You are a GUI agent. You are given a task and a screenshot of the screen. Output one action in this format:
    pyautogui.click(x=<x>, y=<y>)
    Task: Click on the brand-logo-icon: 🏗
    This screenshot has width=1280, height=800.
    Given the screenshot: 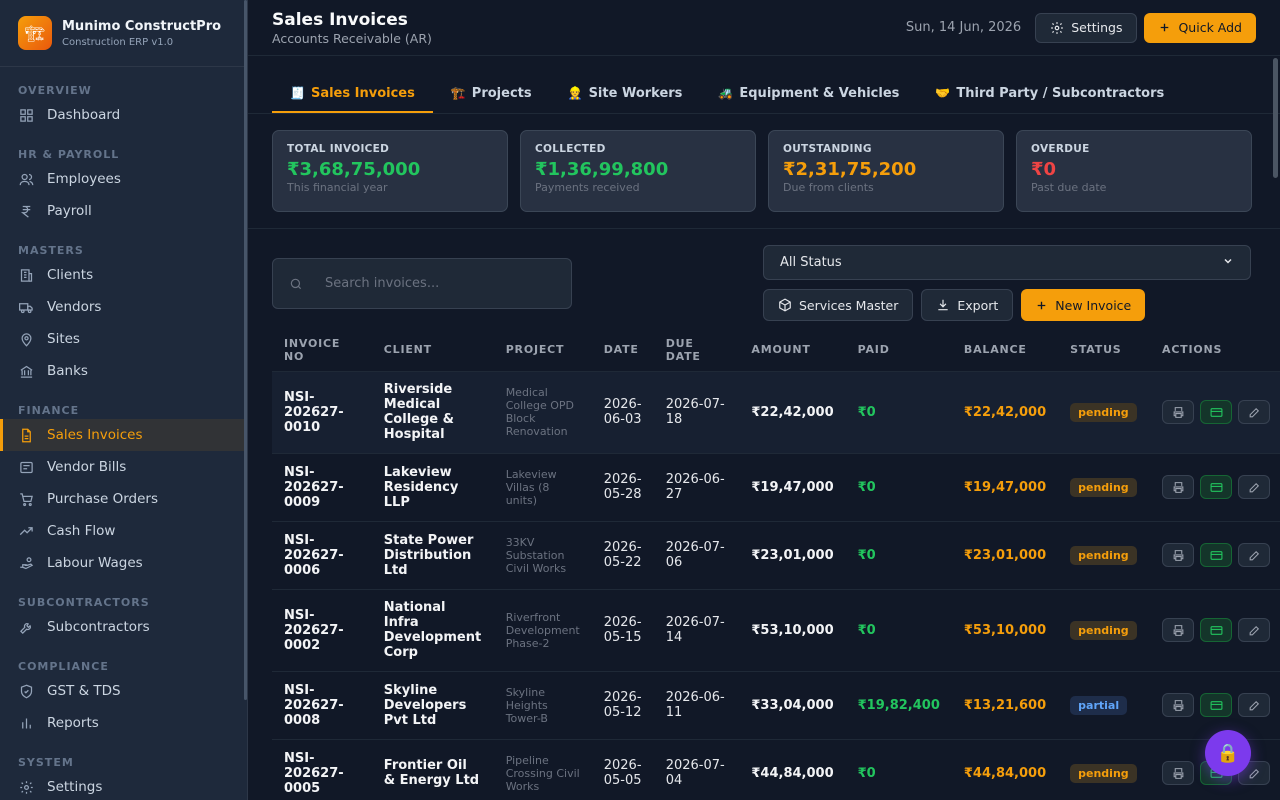 What is the action you would take?
    pyautogui.click(x=35, y=33)
    